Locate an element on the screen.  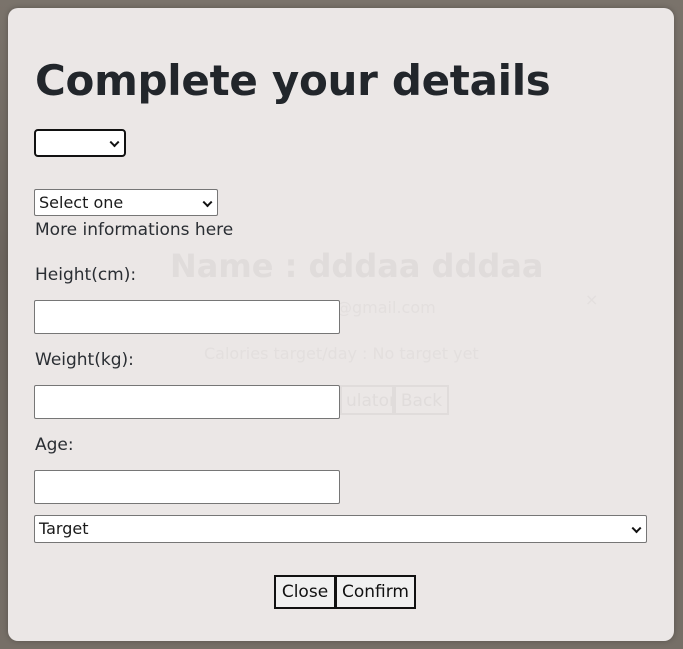
age-input is located at coordinates (187, 487).